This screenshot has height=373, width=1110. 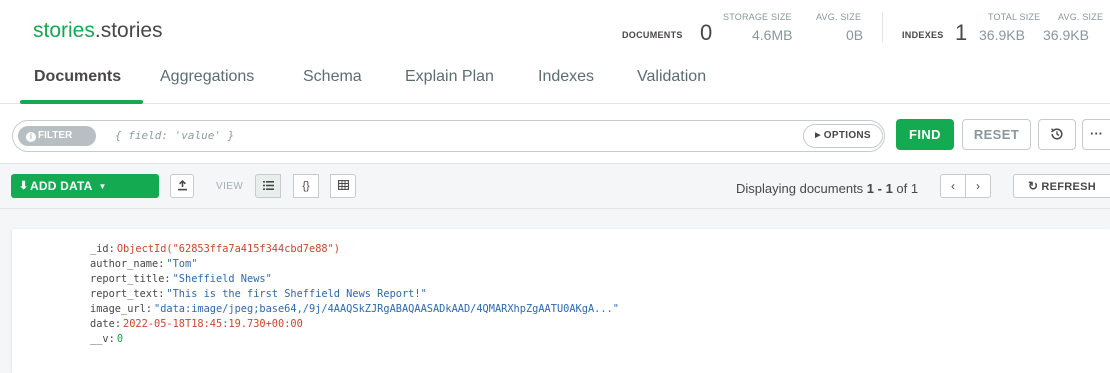 What do you see at coordinates (1066, 35) in the screenshot?
I see `index-avg-size-value: 36.9KB` at bounding box center [1066, 35].